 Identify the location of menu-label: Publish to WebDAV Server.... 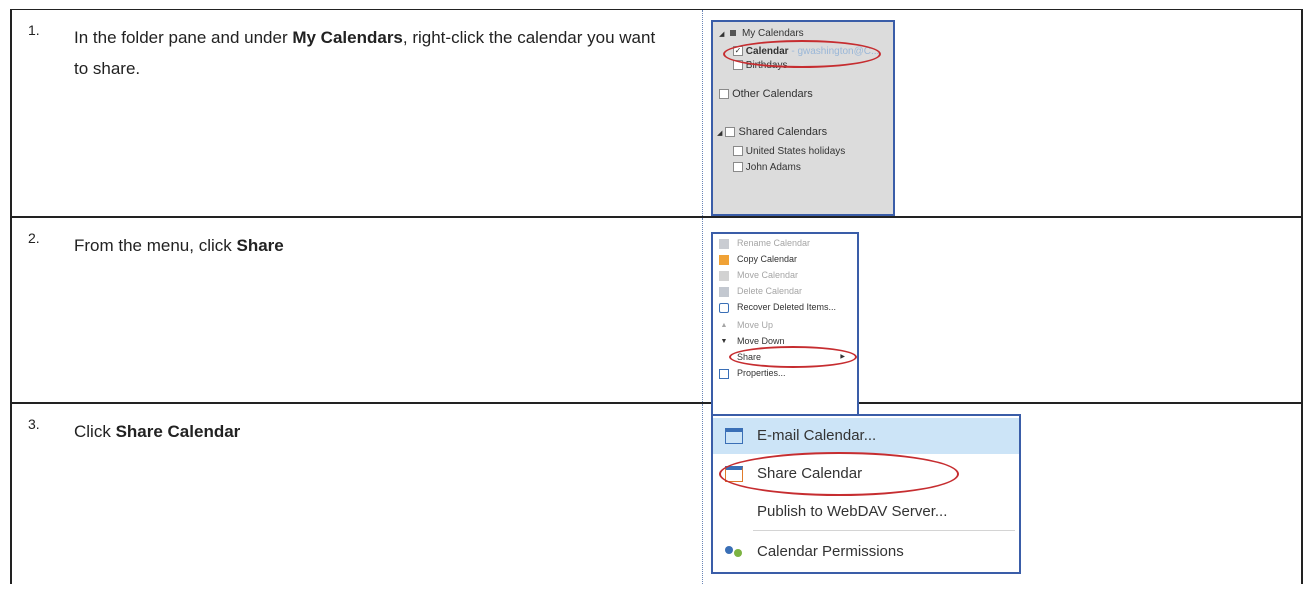
(852, 511).